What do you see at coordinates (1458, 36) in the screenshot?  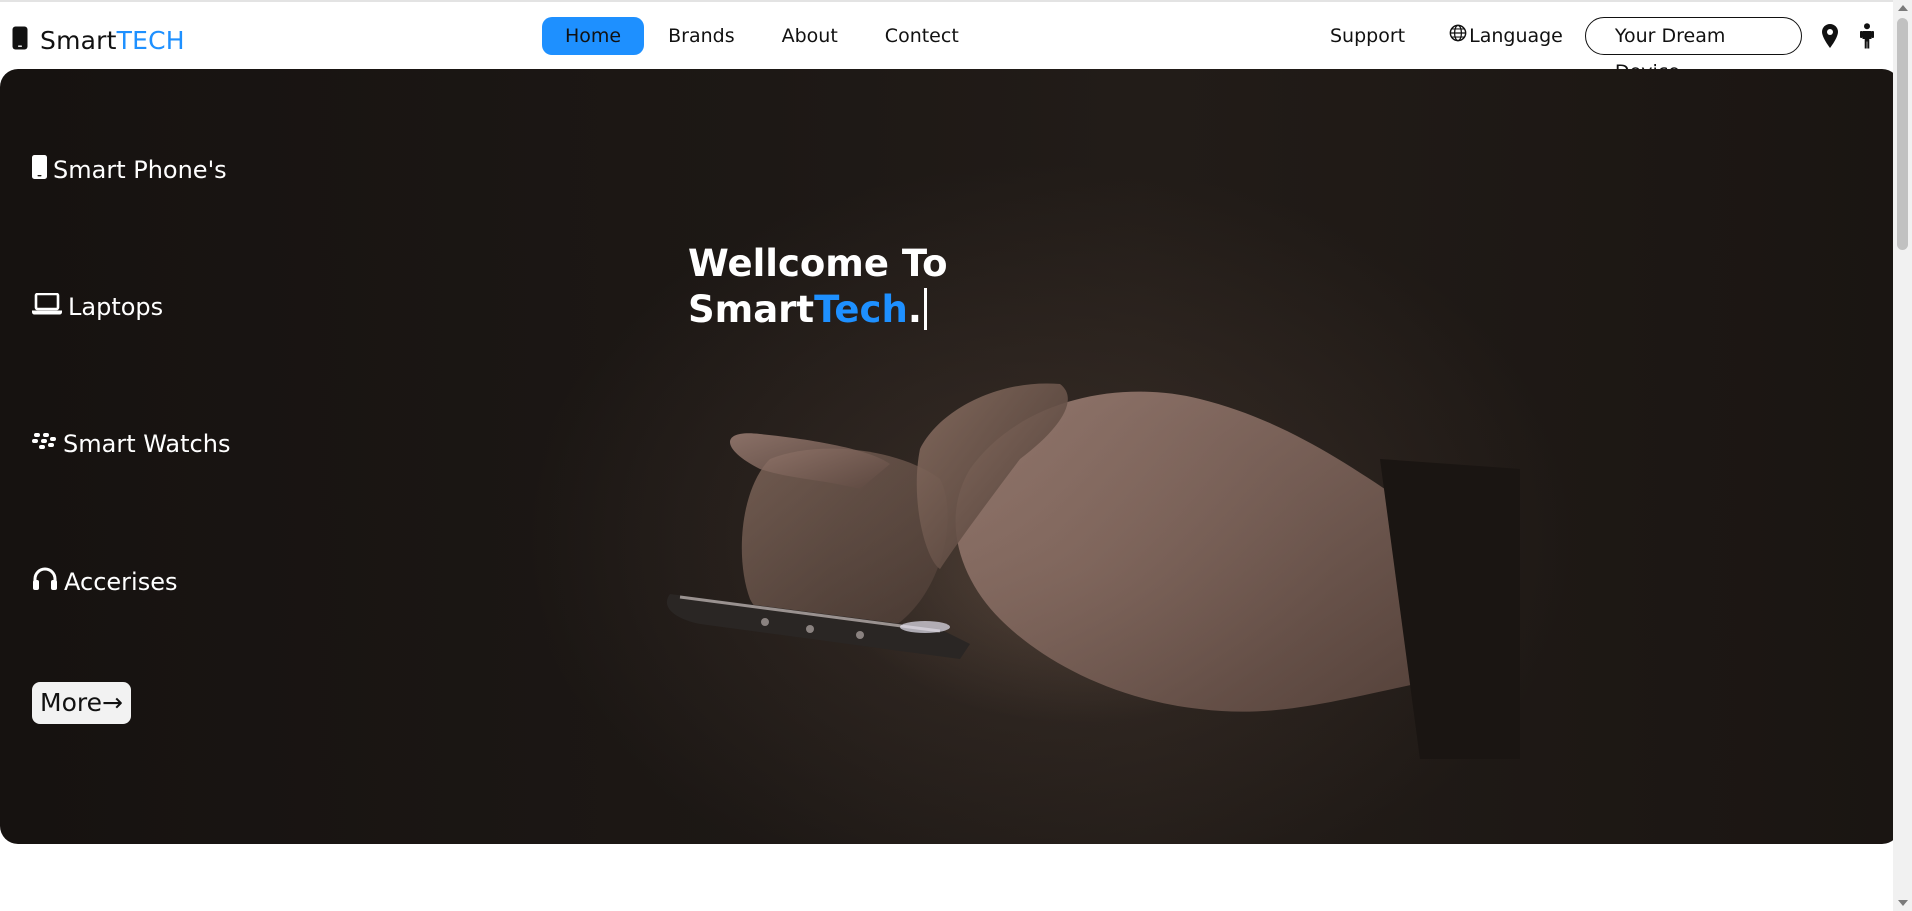 I see `globe-icon` at bounding box center [1458, 36].